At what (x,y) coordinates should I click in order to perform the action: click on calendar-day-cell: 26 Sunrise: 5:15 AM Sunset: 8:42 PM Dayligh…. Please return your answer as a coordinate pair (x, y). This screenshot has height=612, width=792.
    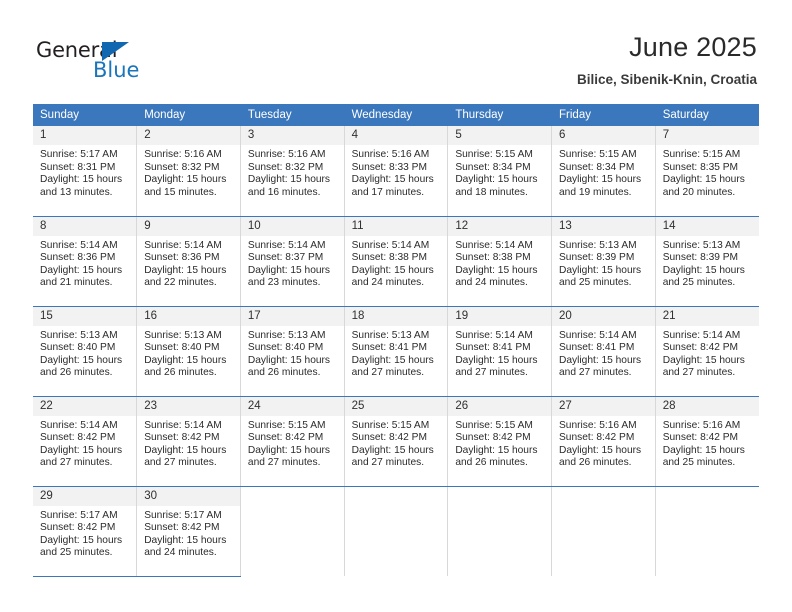
    Looking at the image, I should click on (500, 441).